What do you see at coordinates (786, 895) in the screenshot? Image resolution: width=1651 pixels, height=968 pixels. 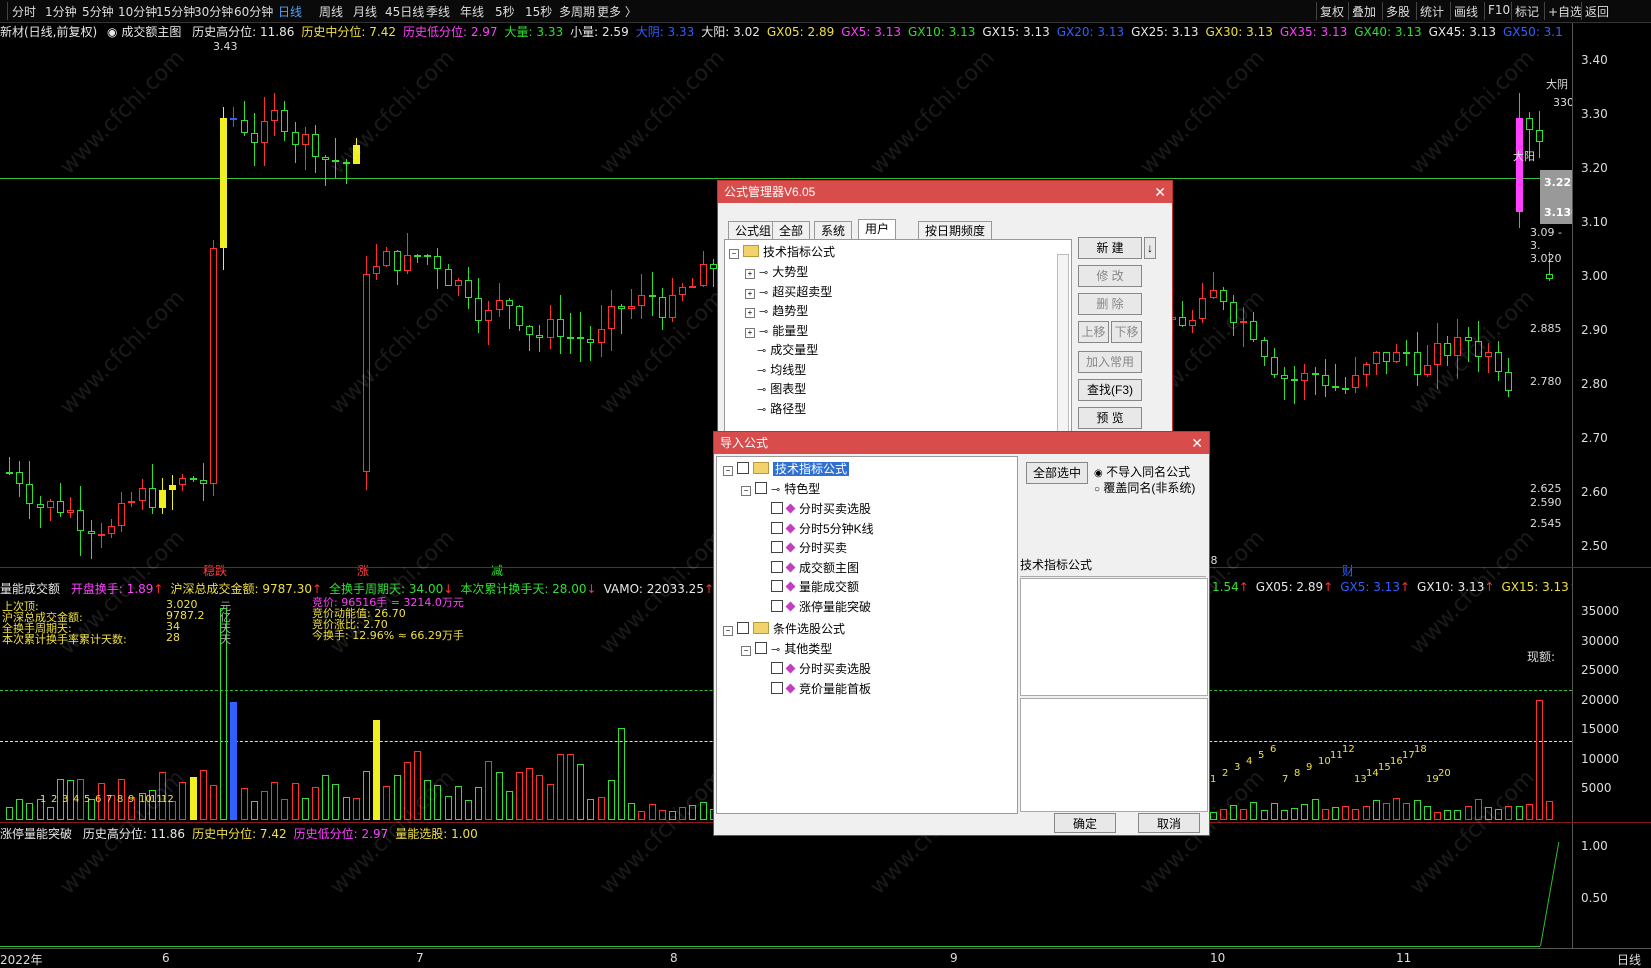 I see `signal-chart` at bounding box center [786, 895].